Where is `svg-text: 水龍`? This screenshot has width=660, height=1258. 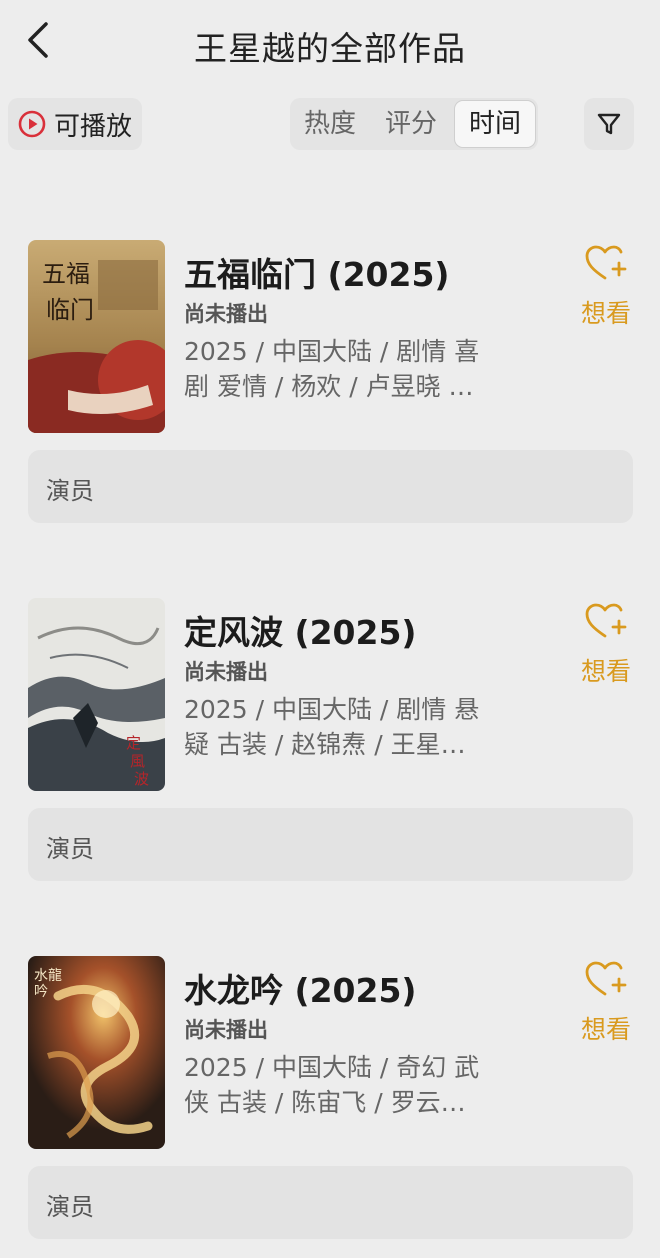 svg-text: 水龍 is located at coordinates (48, 975).